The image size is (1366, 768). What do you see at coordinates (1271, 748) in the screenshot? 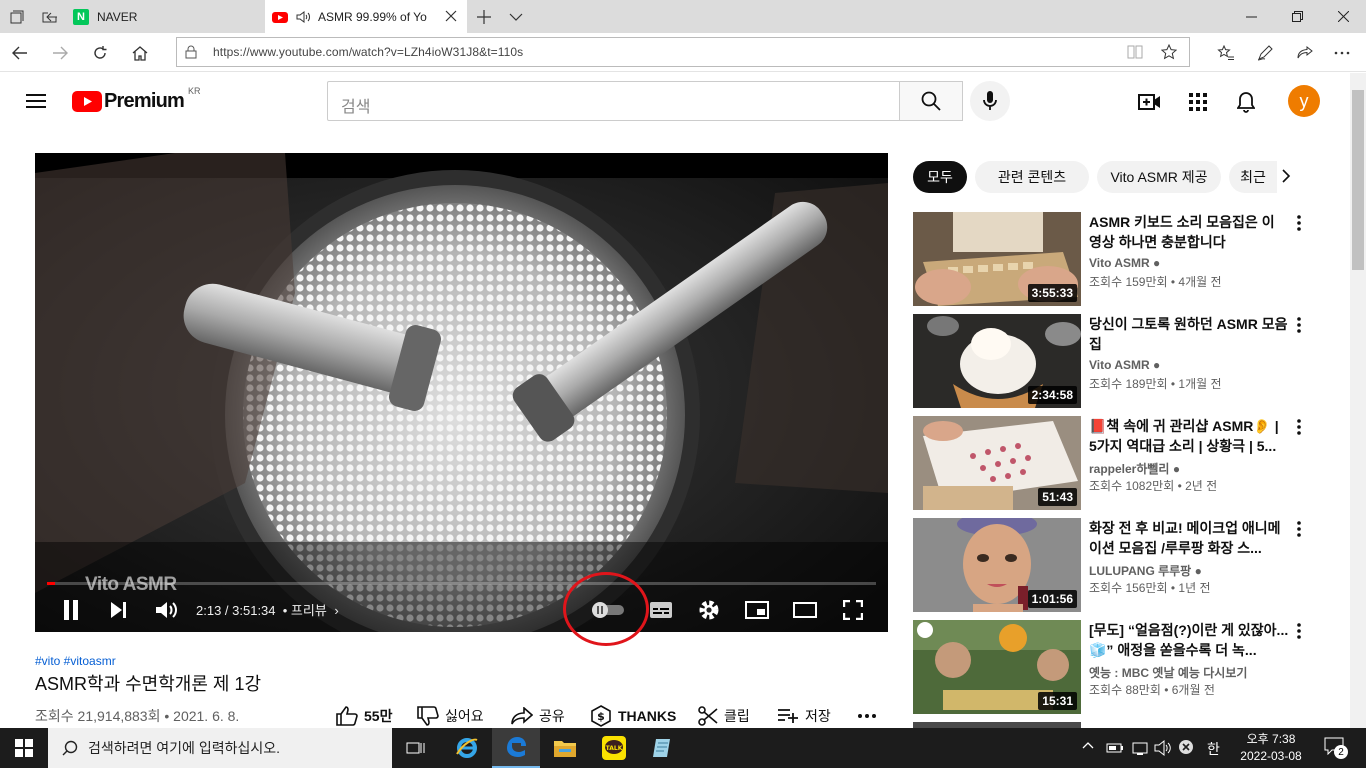
I see `system-clock: 오후 7:38 2022-03-08` at bounding box center [1271, 748].